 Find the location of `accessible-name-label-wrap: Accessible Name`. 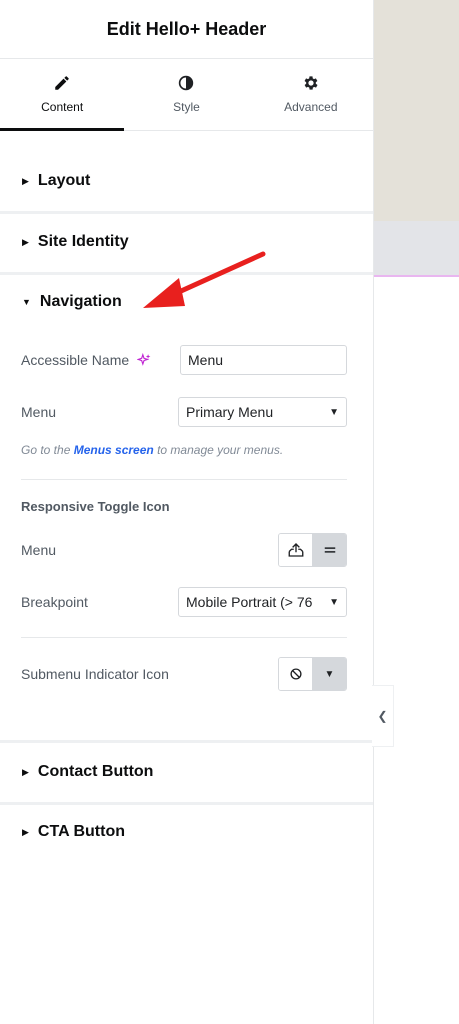

accessible-name-label-wrap: Accessible Name is located at coordinates (86, 360).